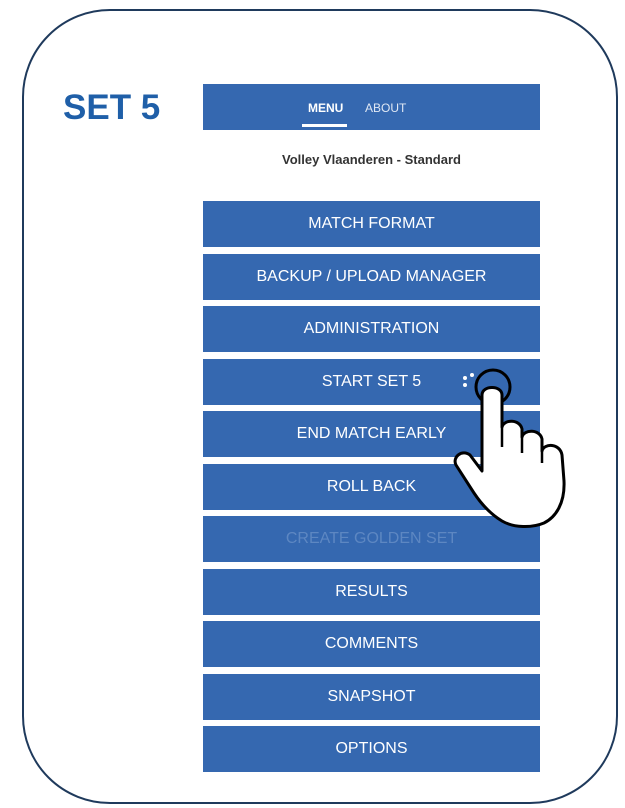 The image size is (625, 808). Describe the element at coordinates (371, 329) in the screenshot. I see `administration-button: ADMINISTRATION` at that location.